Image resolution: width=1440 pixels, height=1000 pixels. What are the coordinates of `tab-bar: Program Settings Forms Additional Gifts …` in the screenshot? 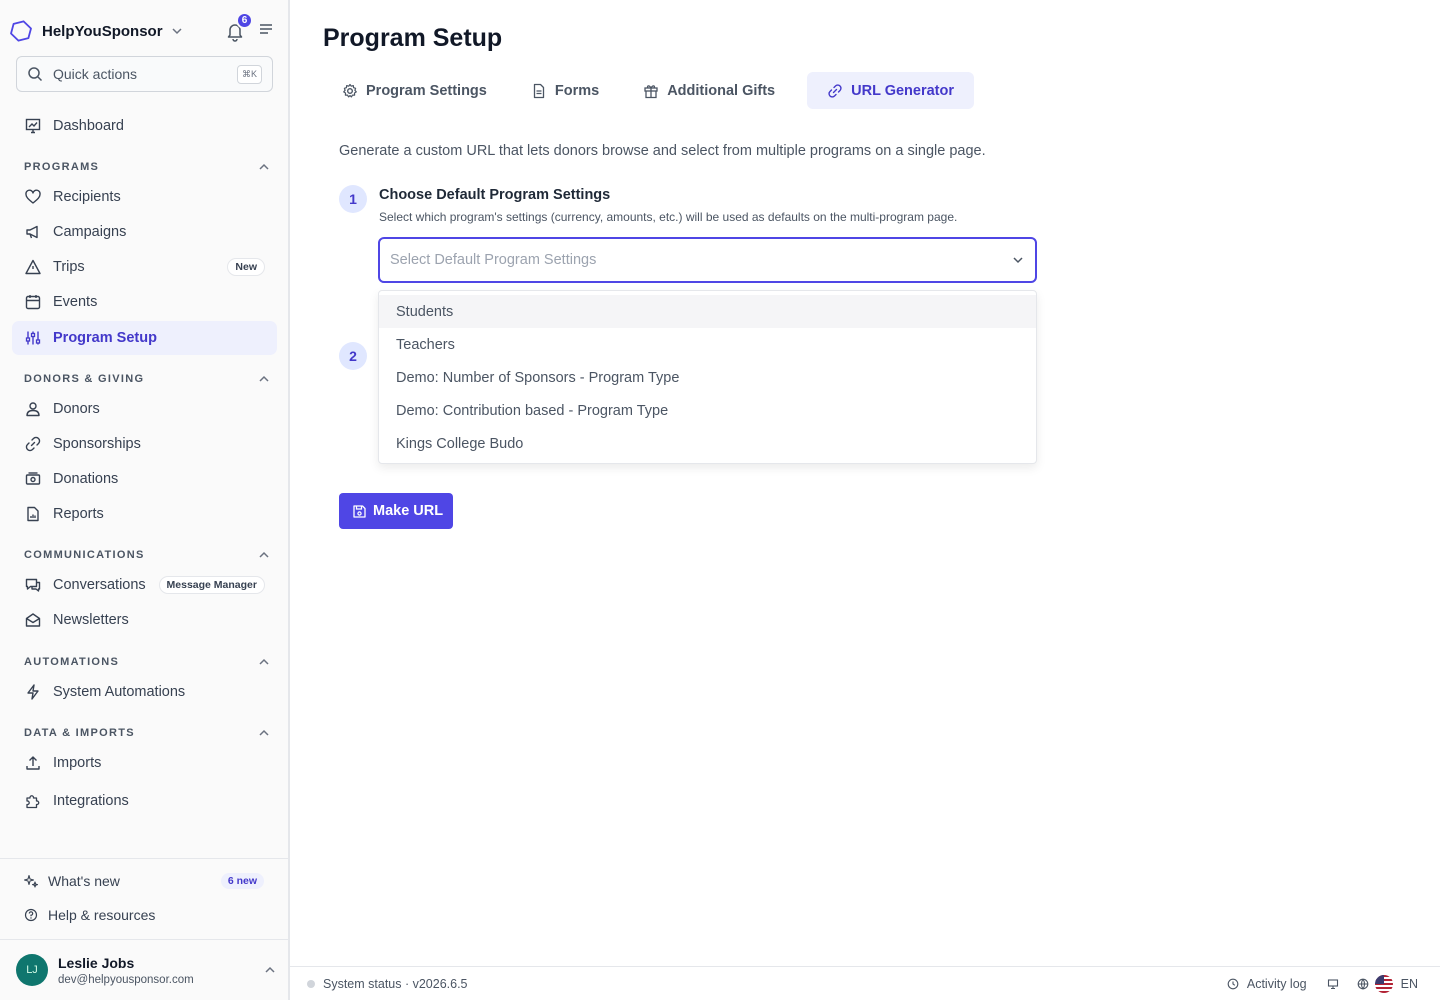 It's located at (662, 90).